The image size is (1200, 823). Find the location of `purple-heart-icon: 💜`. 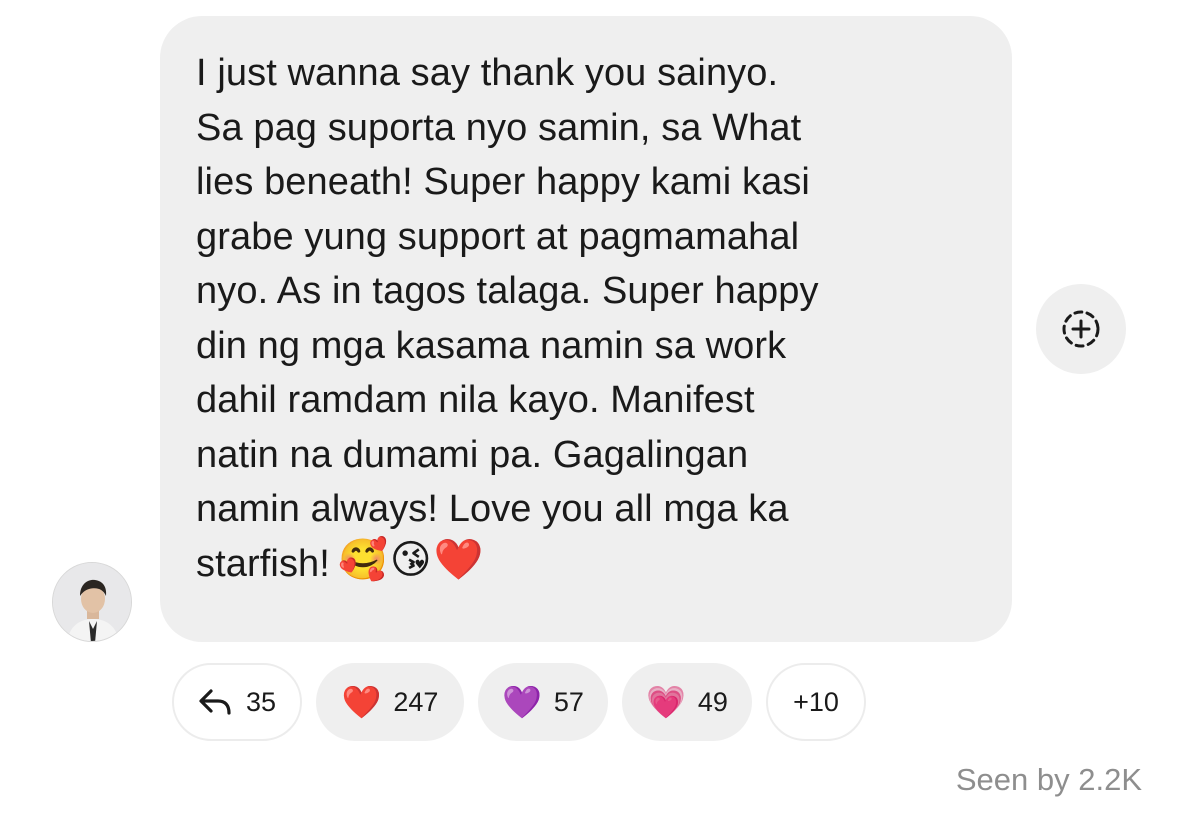

purple-heart-icon: 💜 is located at coordinates (522, 702).